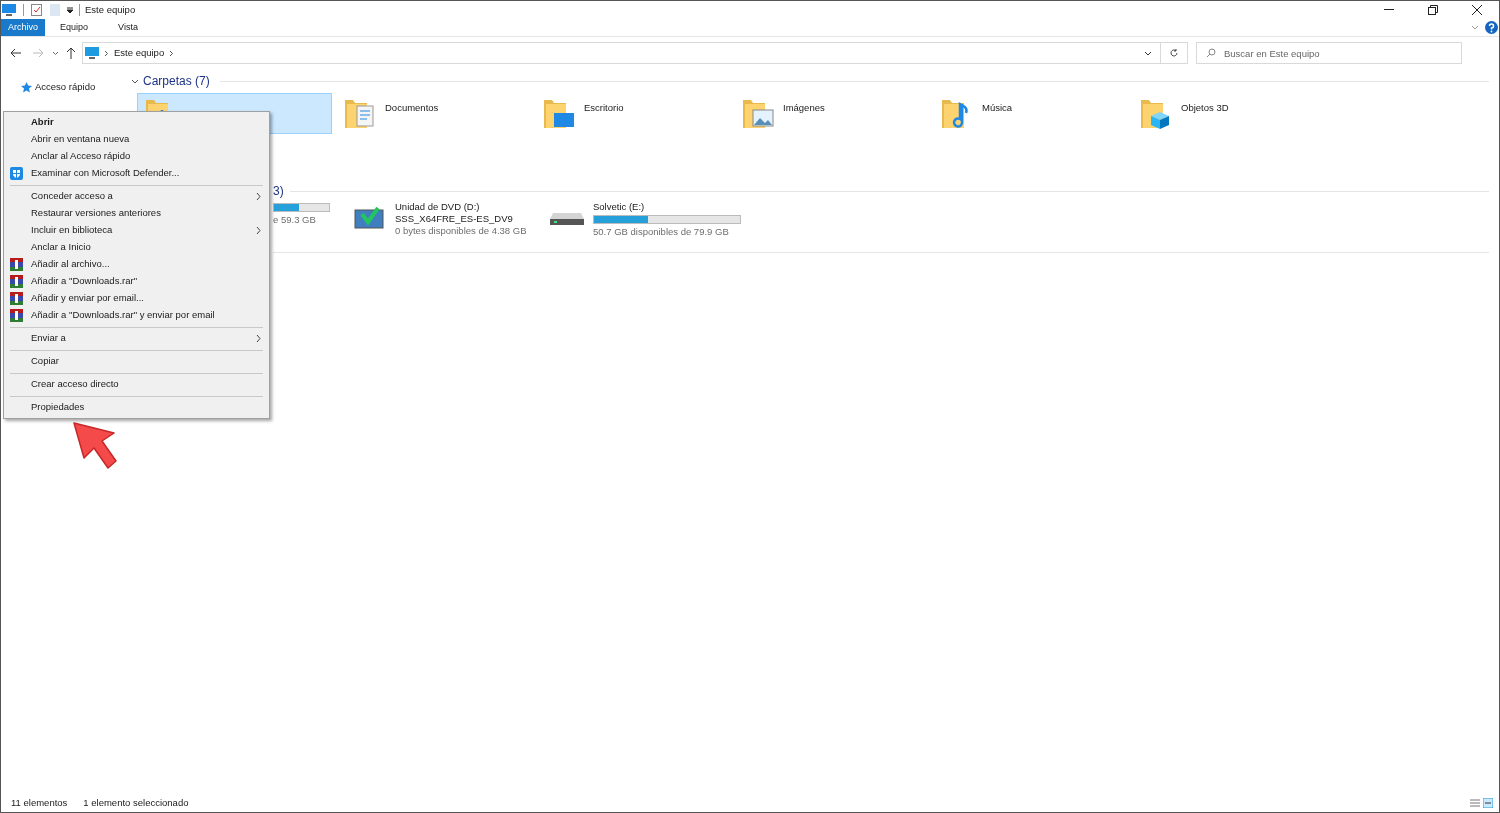 This screenshot has height=813, width=1500. Describe the element at coordinates (1030, 113) in the screenshot. I see `folder-tile: Música` at that location.